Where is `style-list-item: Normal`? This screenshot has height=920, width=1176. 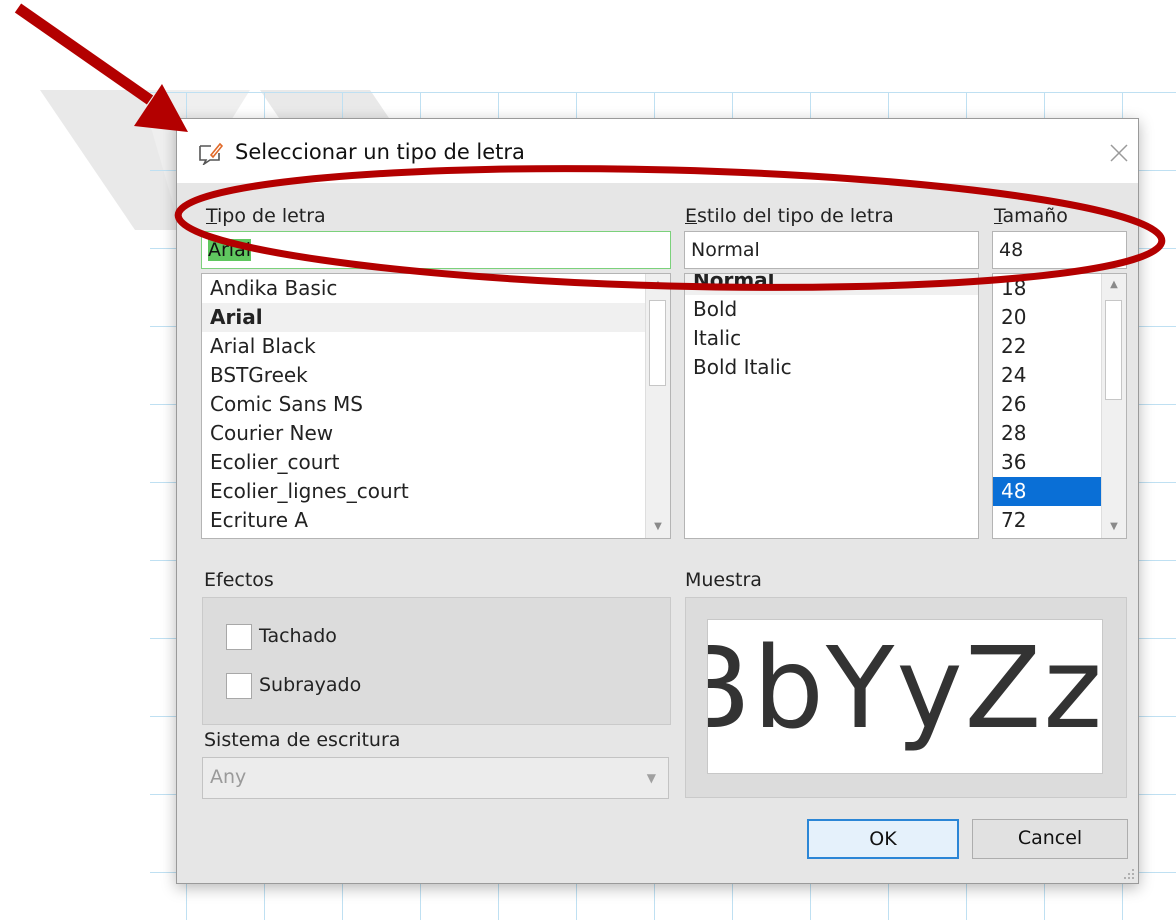 style-list-item: Normal is located at coordinates (831, 284).